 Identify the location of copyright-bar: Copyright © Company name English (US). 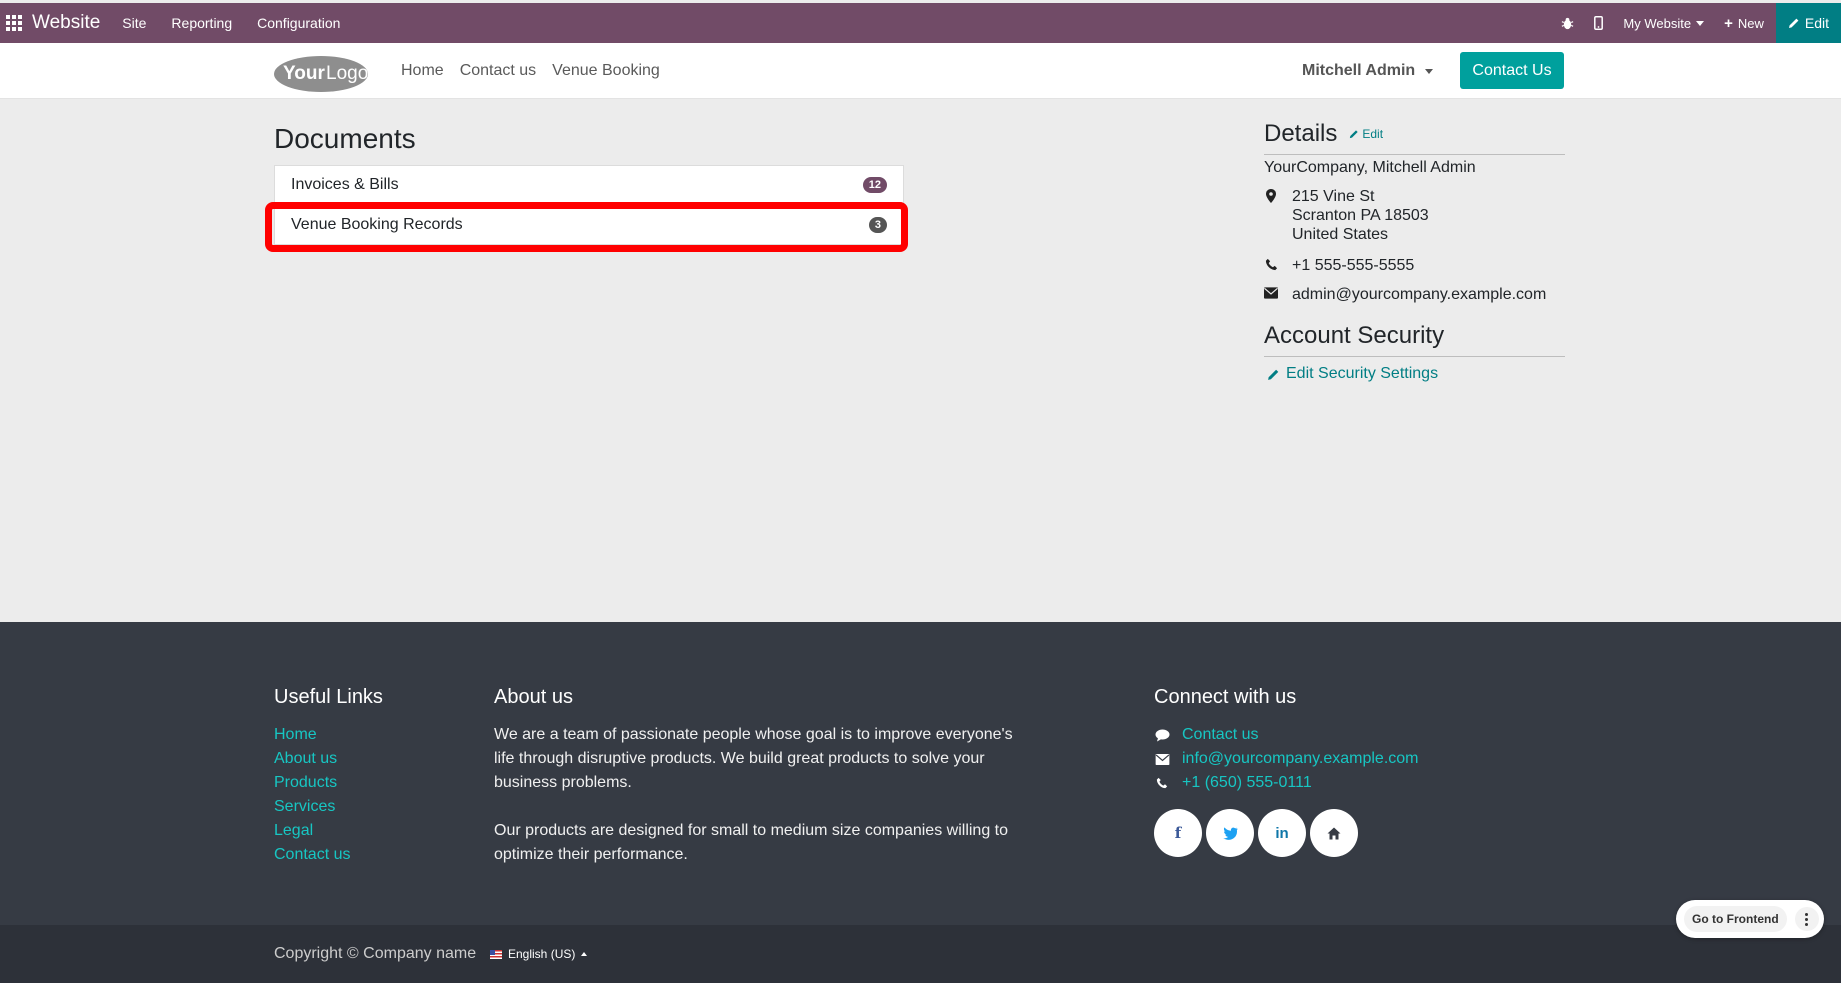
(920, 954).